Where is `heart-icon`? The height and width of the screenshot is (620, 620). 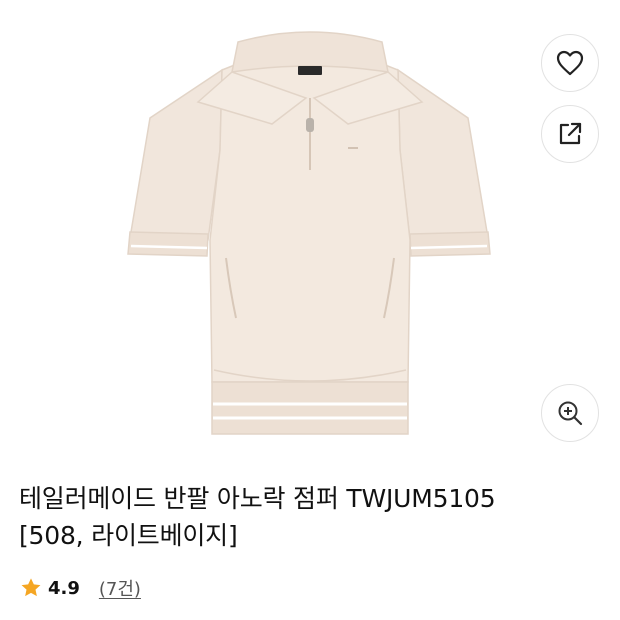 heart-icon is located at coordinates (570, 63).